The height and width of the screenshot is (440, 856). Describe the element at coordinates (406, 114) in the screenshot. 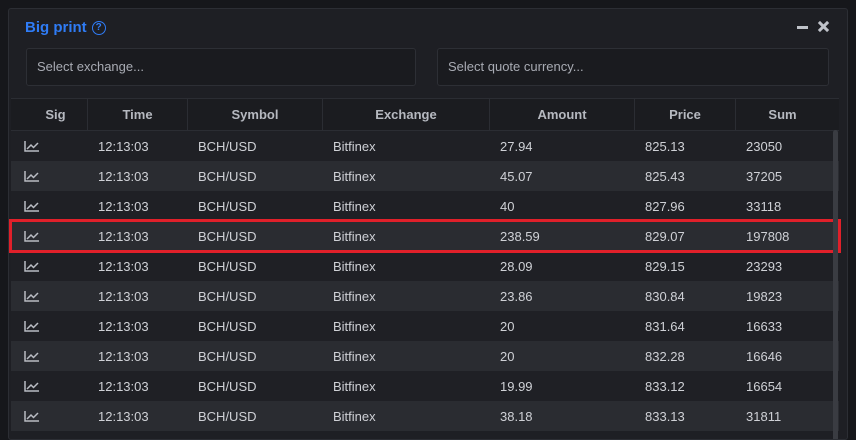

I see `column-header-exchange: Exchange` at that location.